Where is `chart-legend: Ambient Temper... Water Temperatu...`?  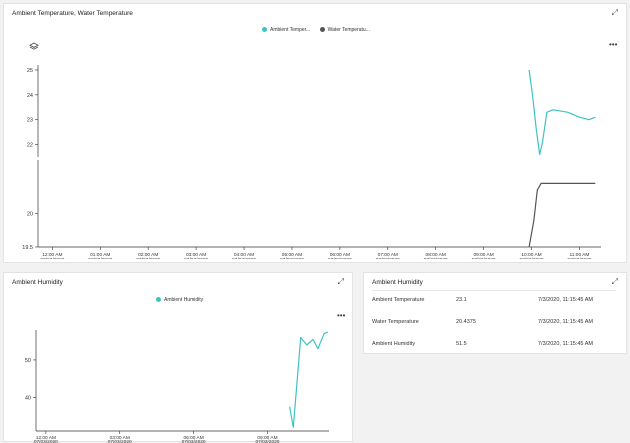 chart-legend: Ambient Temper... Water Temperatu... is located at coordinates (320, 30).